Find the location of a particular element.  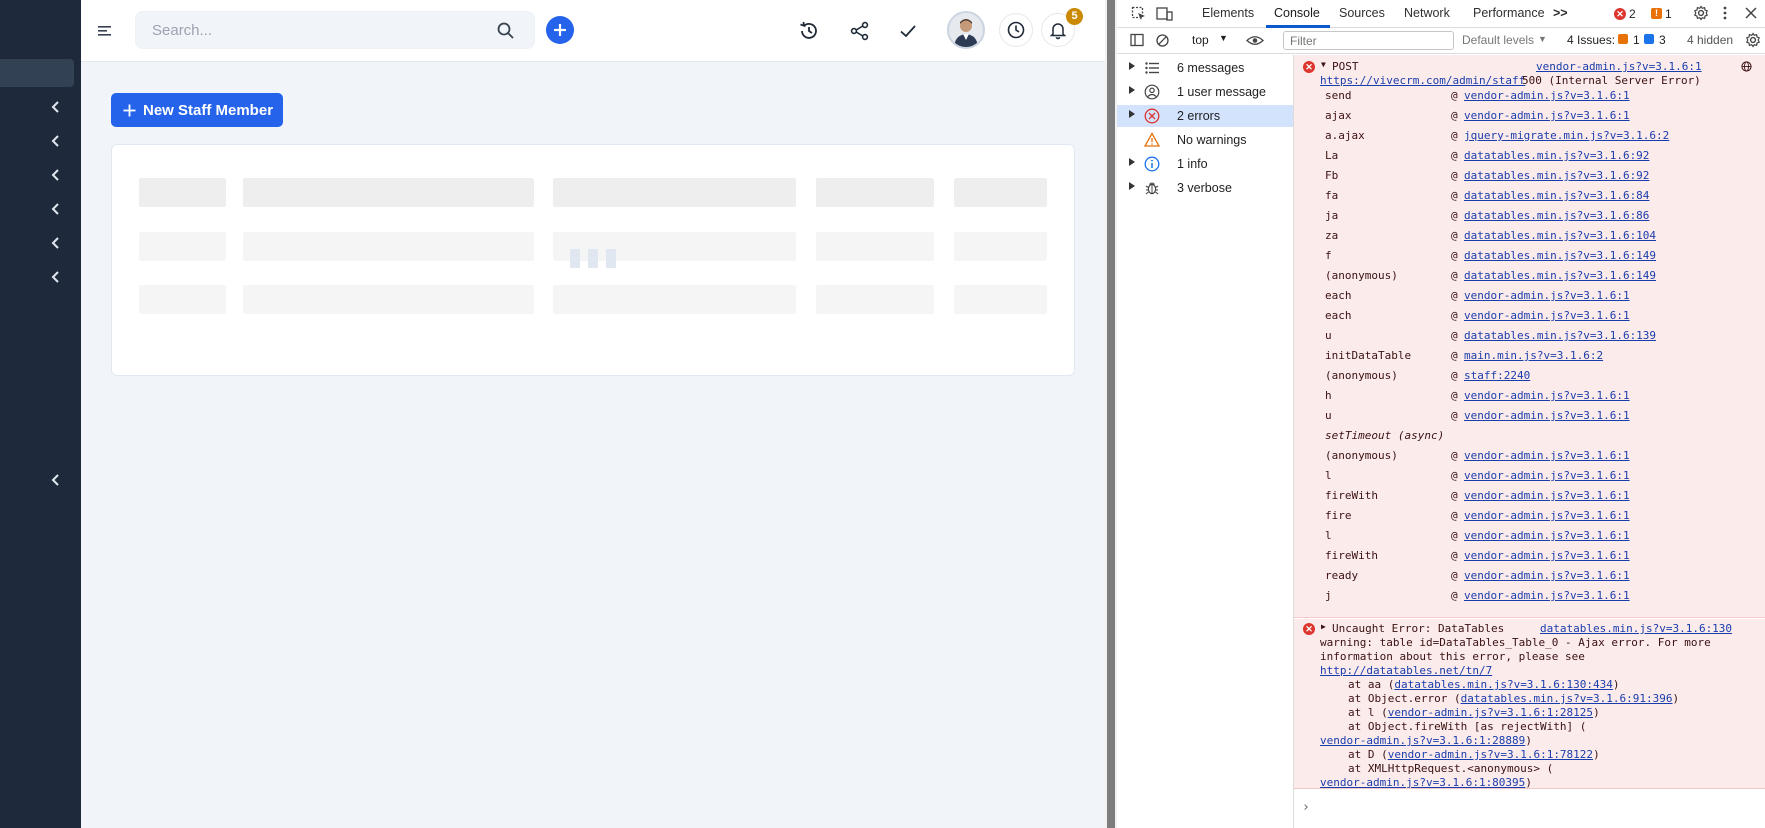

tab-performance: Performance is located at coordinates (1509, 13).